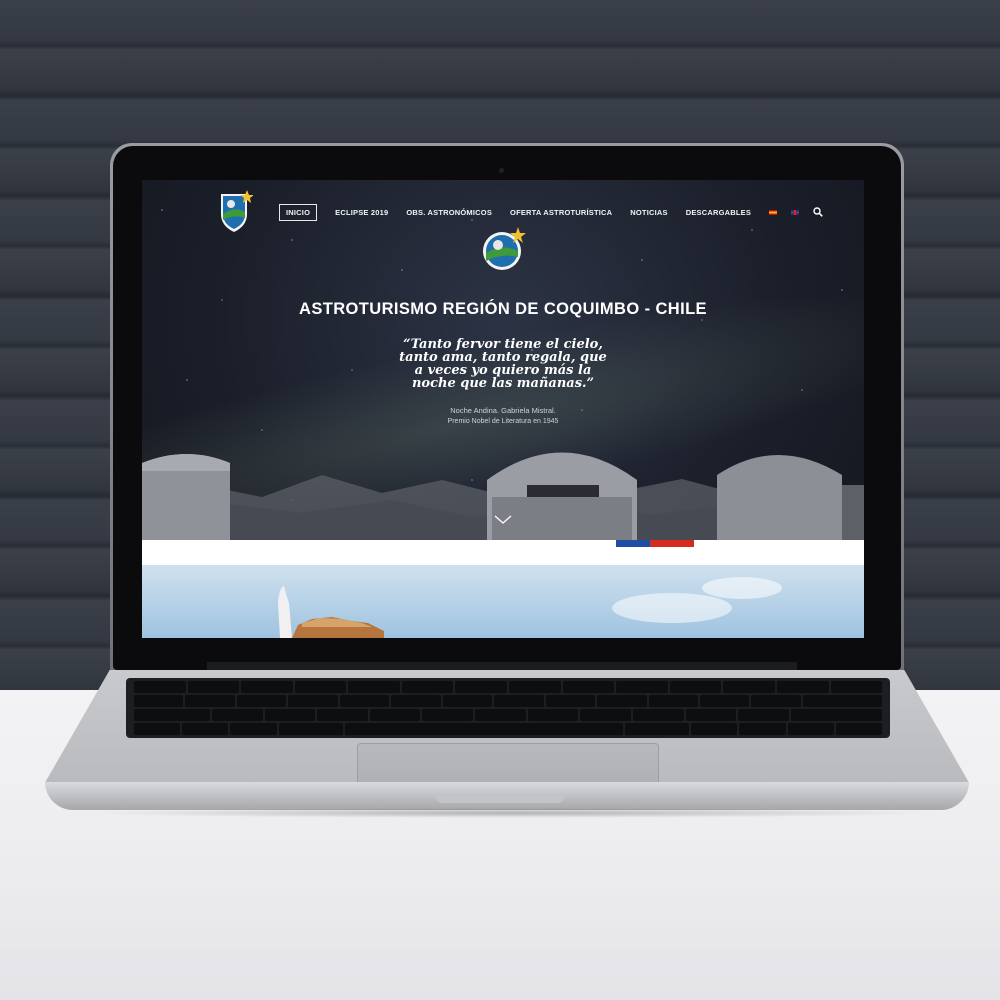  I want to click on next-section-image, so click(503, 601).